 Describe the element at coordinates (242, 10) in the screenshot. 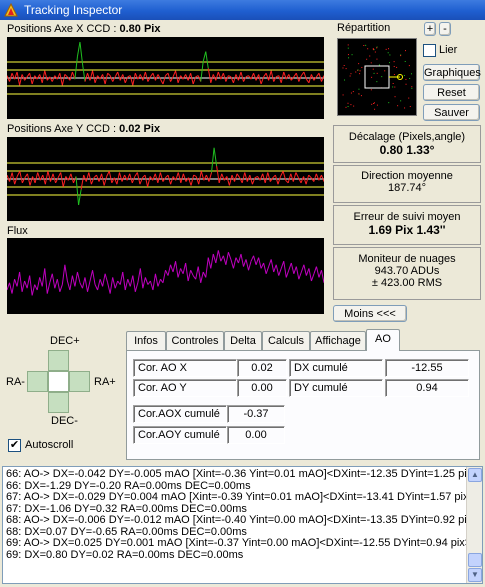

I see `title-bar: Tracking Inspector` at that location.